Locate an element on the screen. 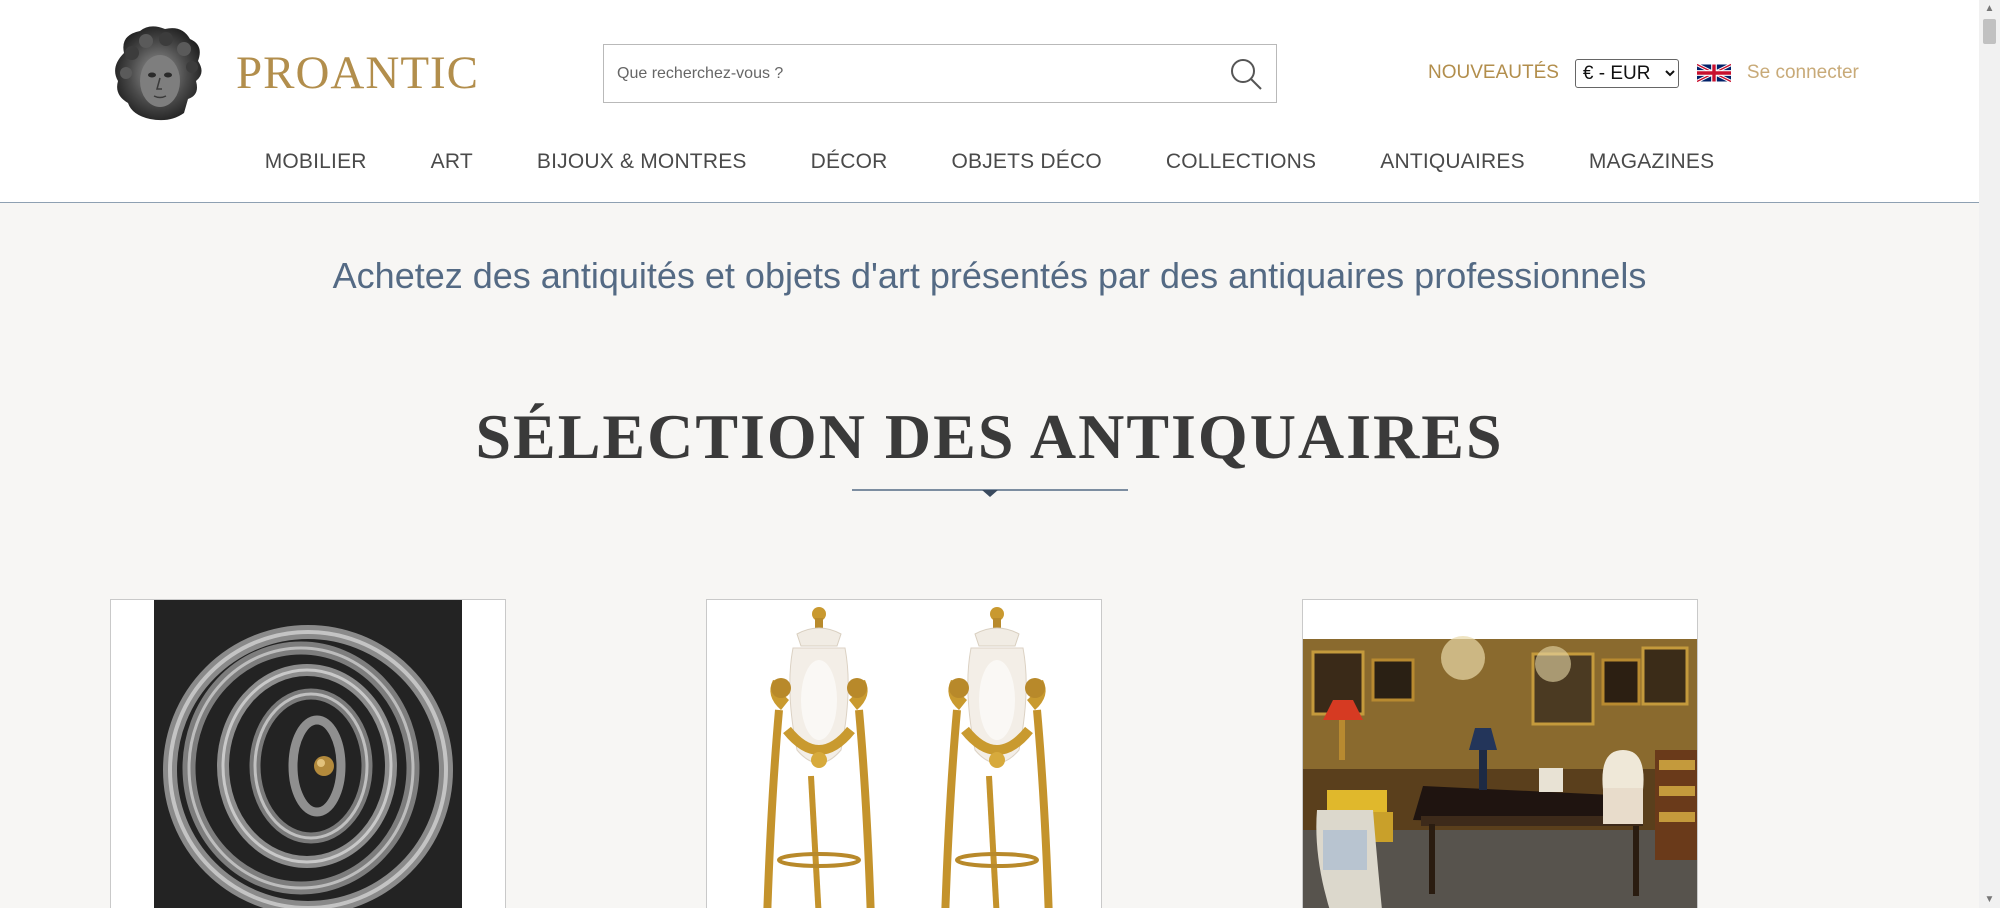 This screenshot has width=2000, height=908. nav-item-collections: COLLECTIONS is located at coordinates (1241, 163).